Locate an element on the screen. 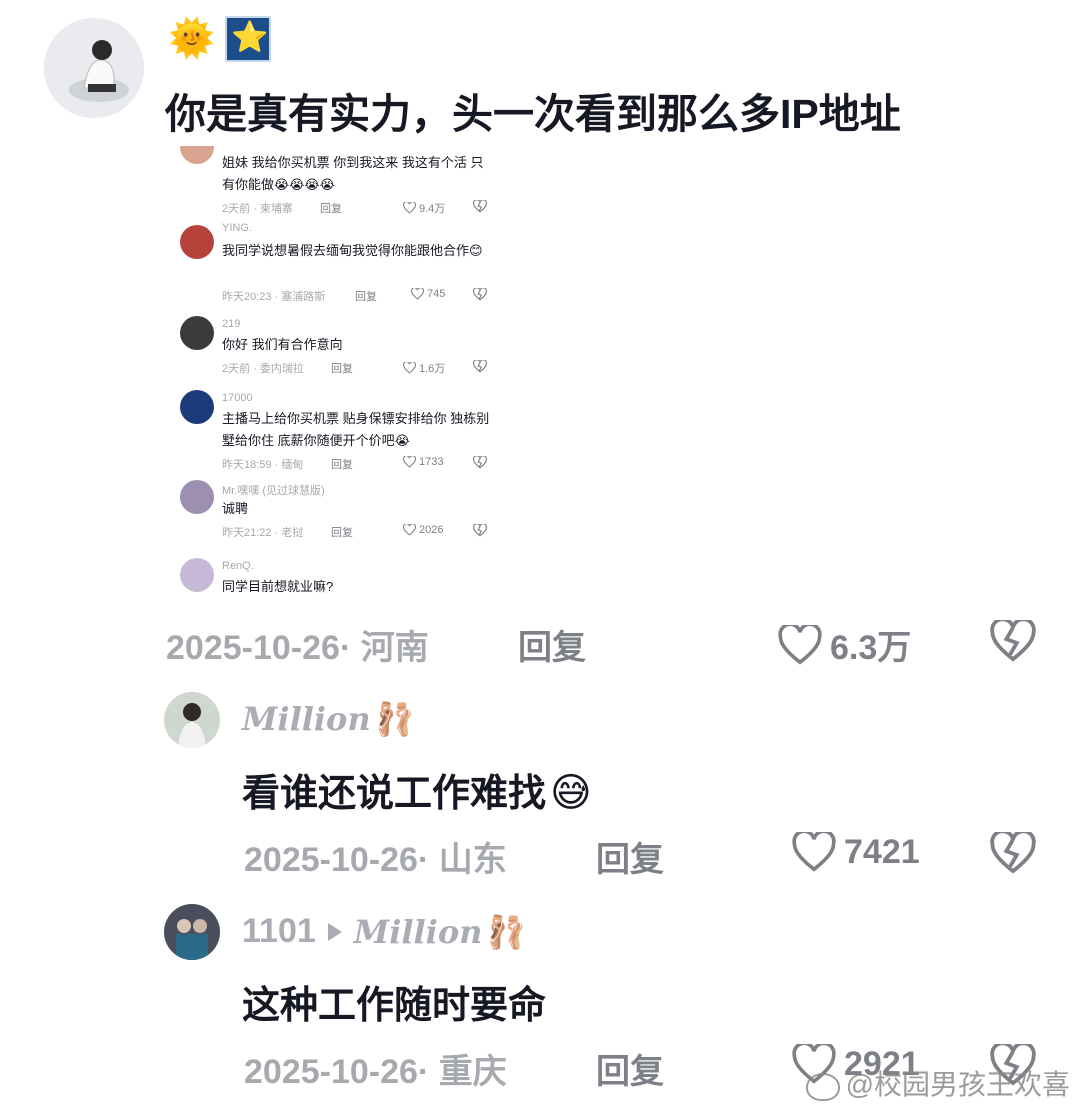  like-count: 6.3万 is located at coordinates (871, 648).